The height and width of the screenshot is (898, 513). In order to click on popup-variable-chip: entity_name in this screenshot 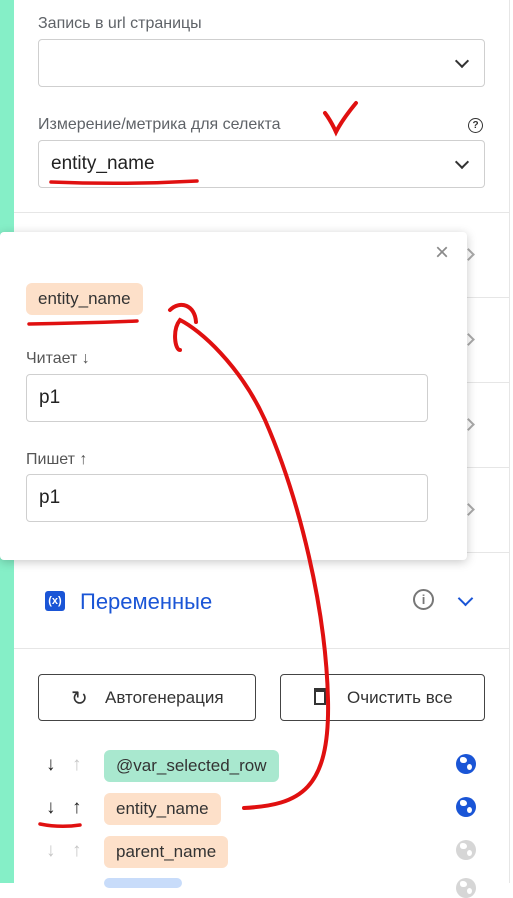, I will do `click(84, 299)`.